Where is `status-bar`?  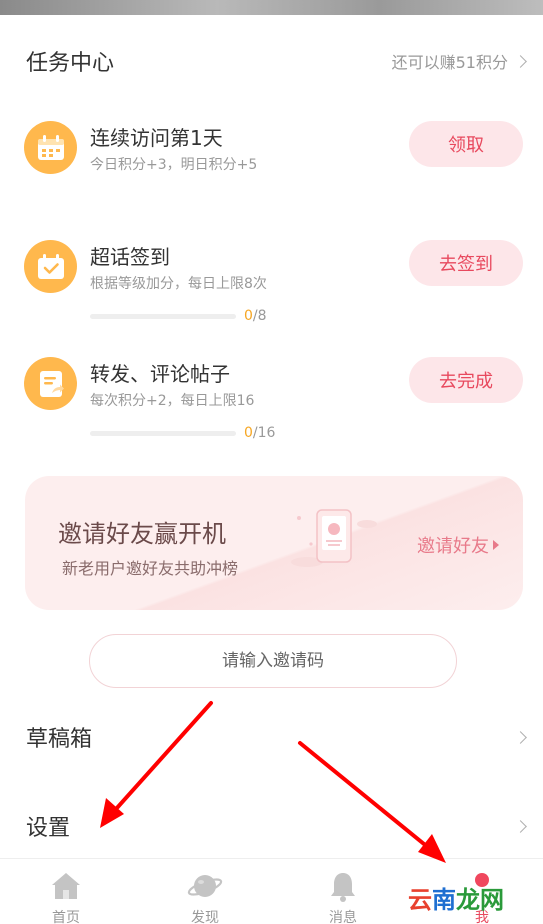
status-bar is located at coordinates (271, 7).